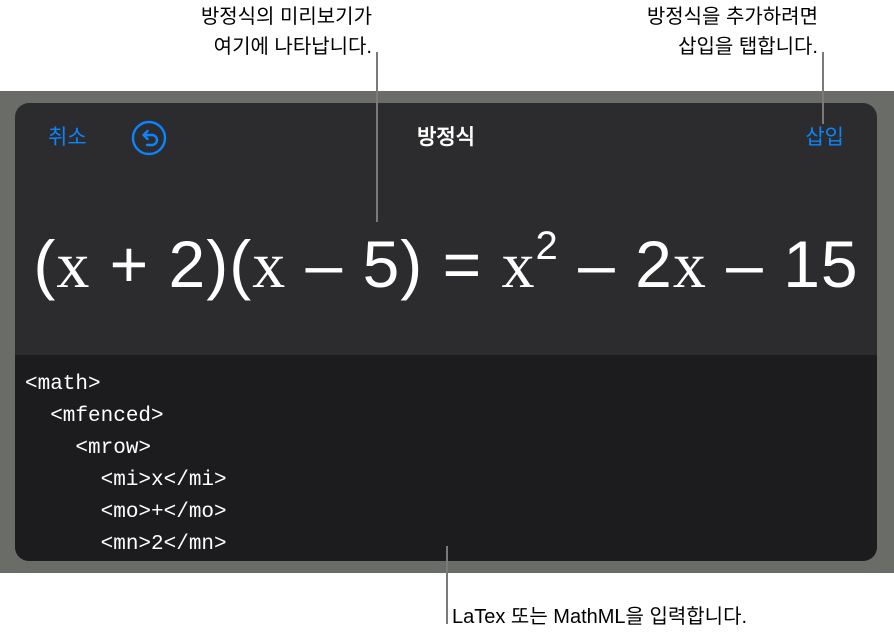 The width and height of the screenshot is (894, 641). I want to click on eq-exponent: 2, so click(547, 246).